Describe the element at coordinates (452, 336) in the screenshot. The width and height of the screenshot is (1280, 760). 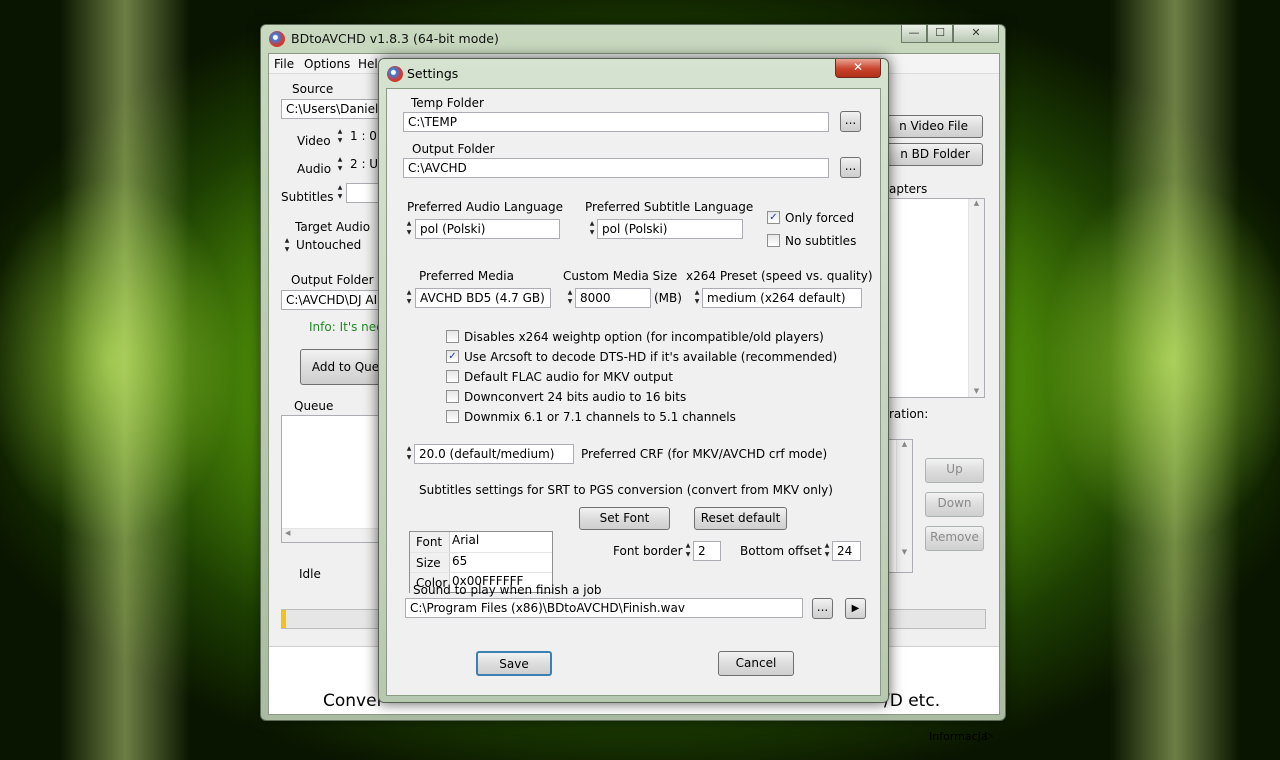
I see `option-weightp-checkbox` at that location.